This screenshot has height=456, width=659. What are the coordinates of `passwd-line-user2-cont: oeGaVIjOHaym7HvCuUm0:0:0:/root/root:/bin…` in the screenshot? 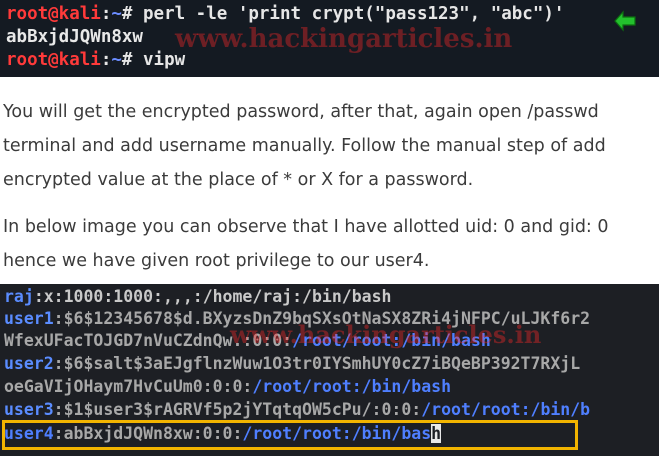 It's located at (227, 387).